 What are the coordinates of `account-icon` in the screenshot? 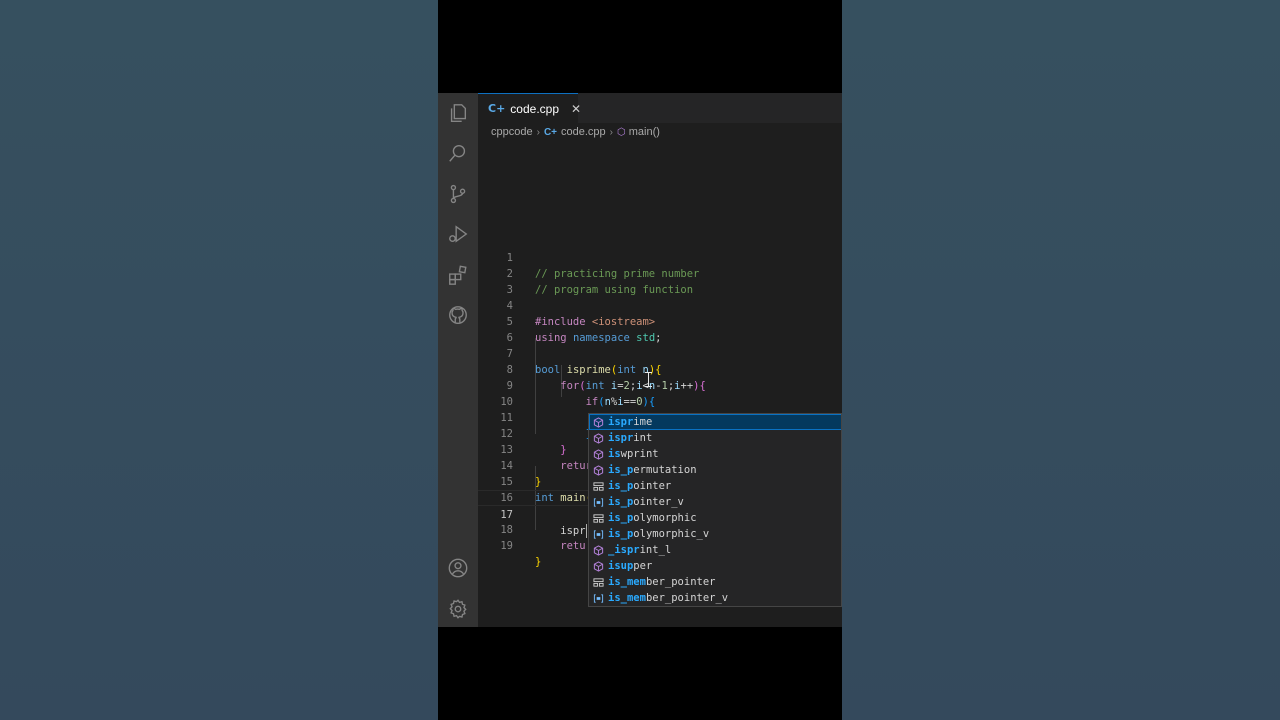 It's located at (458, 568).